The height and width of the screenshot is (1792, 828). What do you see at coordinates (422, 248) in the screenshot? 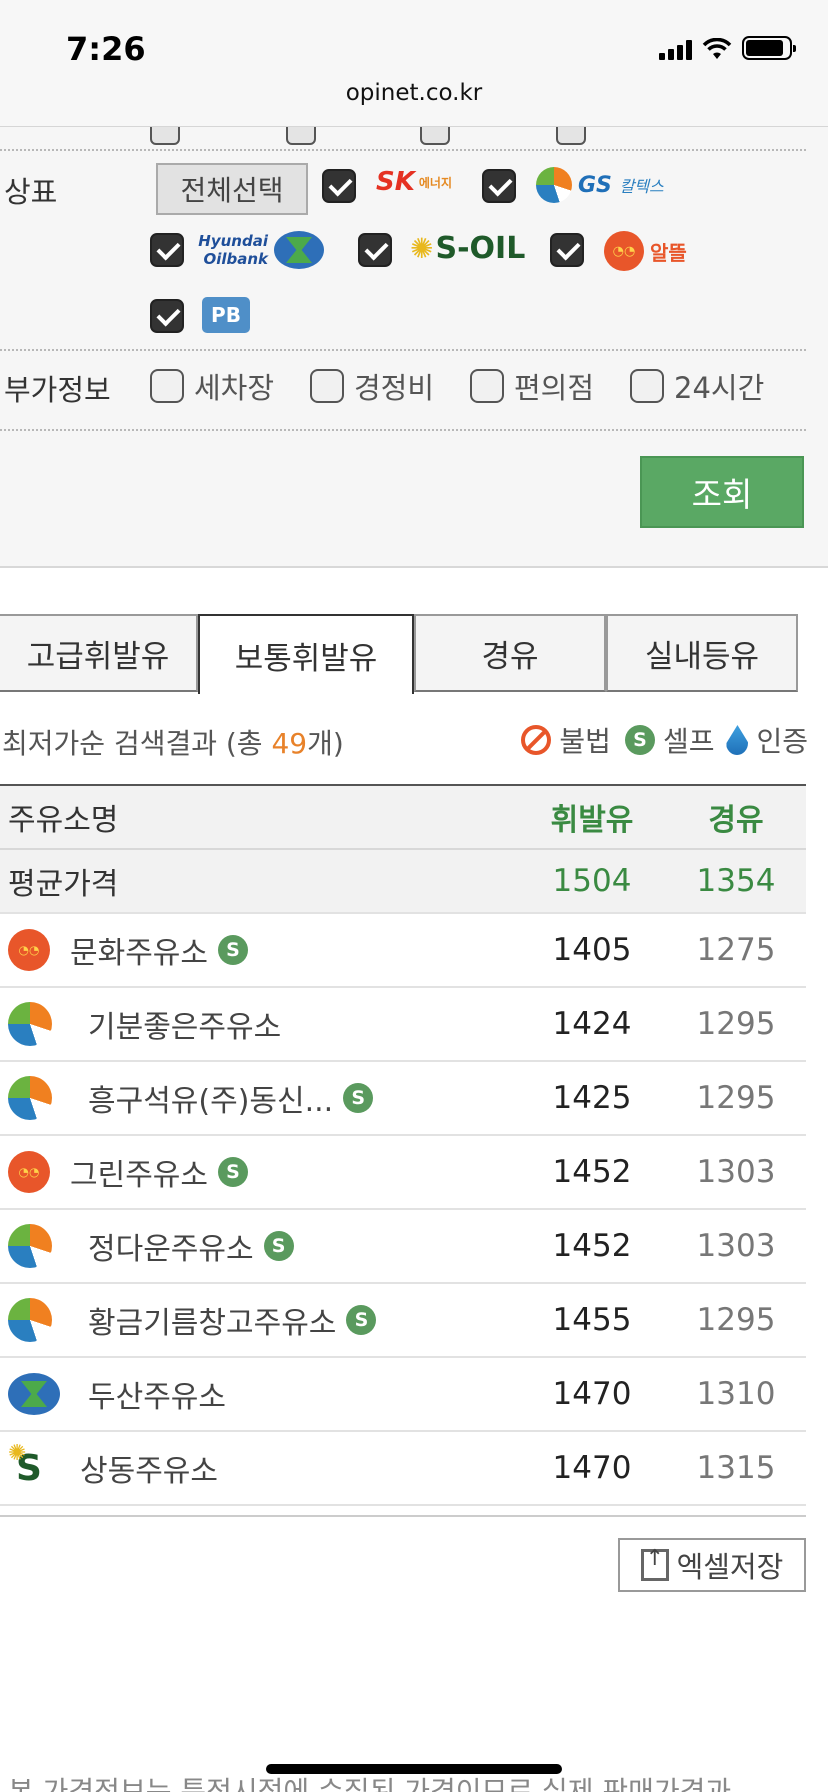
I see `s-oil-sun-icon: ✺` at bounding box center [422, 248].